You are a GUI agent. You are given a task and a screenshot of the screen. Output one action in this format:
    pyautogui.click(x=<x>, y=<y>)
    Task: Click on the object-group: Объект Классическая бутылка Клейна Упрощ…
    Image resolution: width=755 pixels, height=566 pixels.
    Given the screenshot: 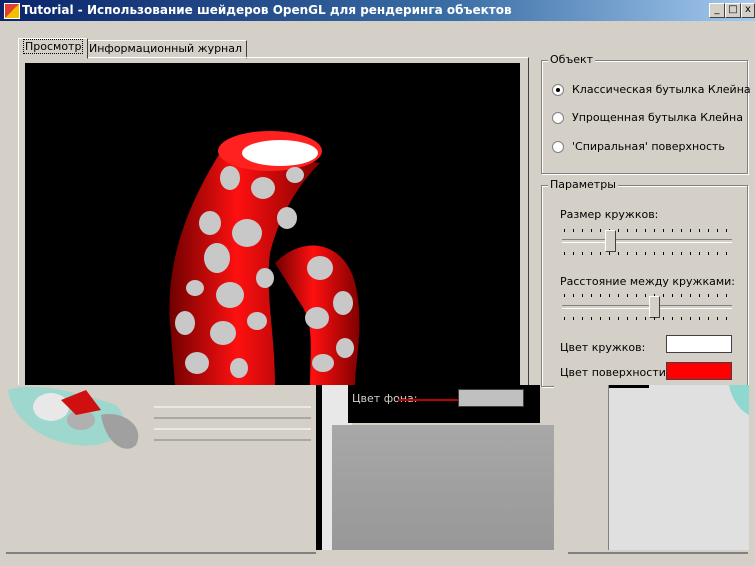 What is the action you would take?
    pyautogui.click(x=646, y=113)
    